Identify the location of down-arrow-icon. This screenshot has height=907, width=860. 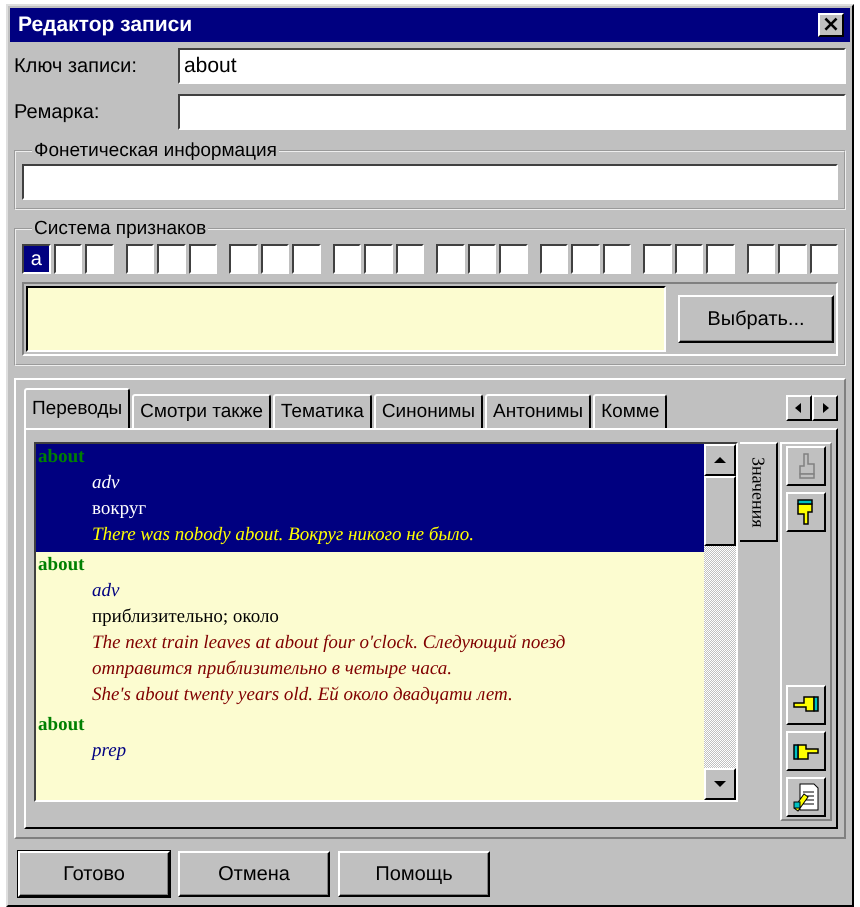
(720, 784).